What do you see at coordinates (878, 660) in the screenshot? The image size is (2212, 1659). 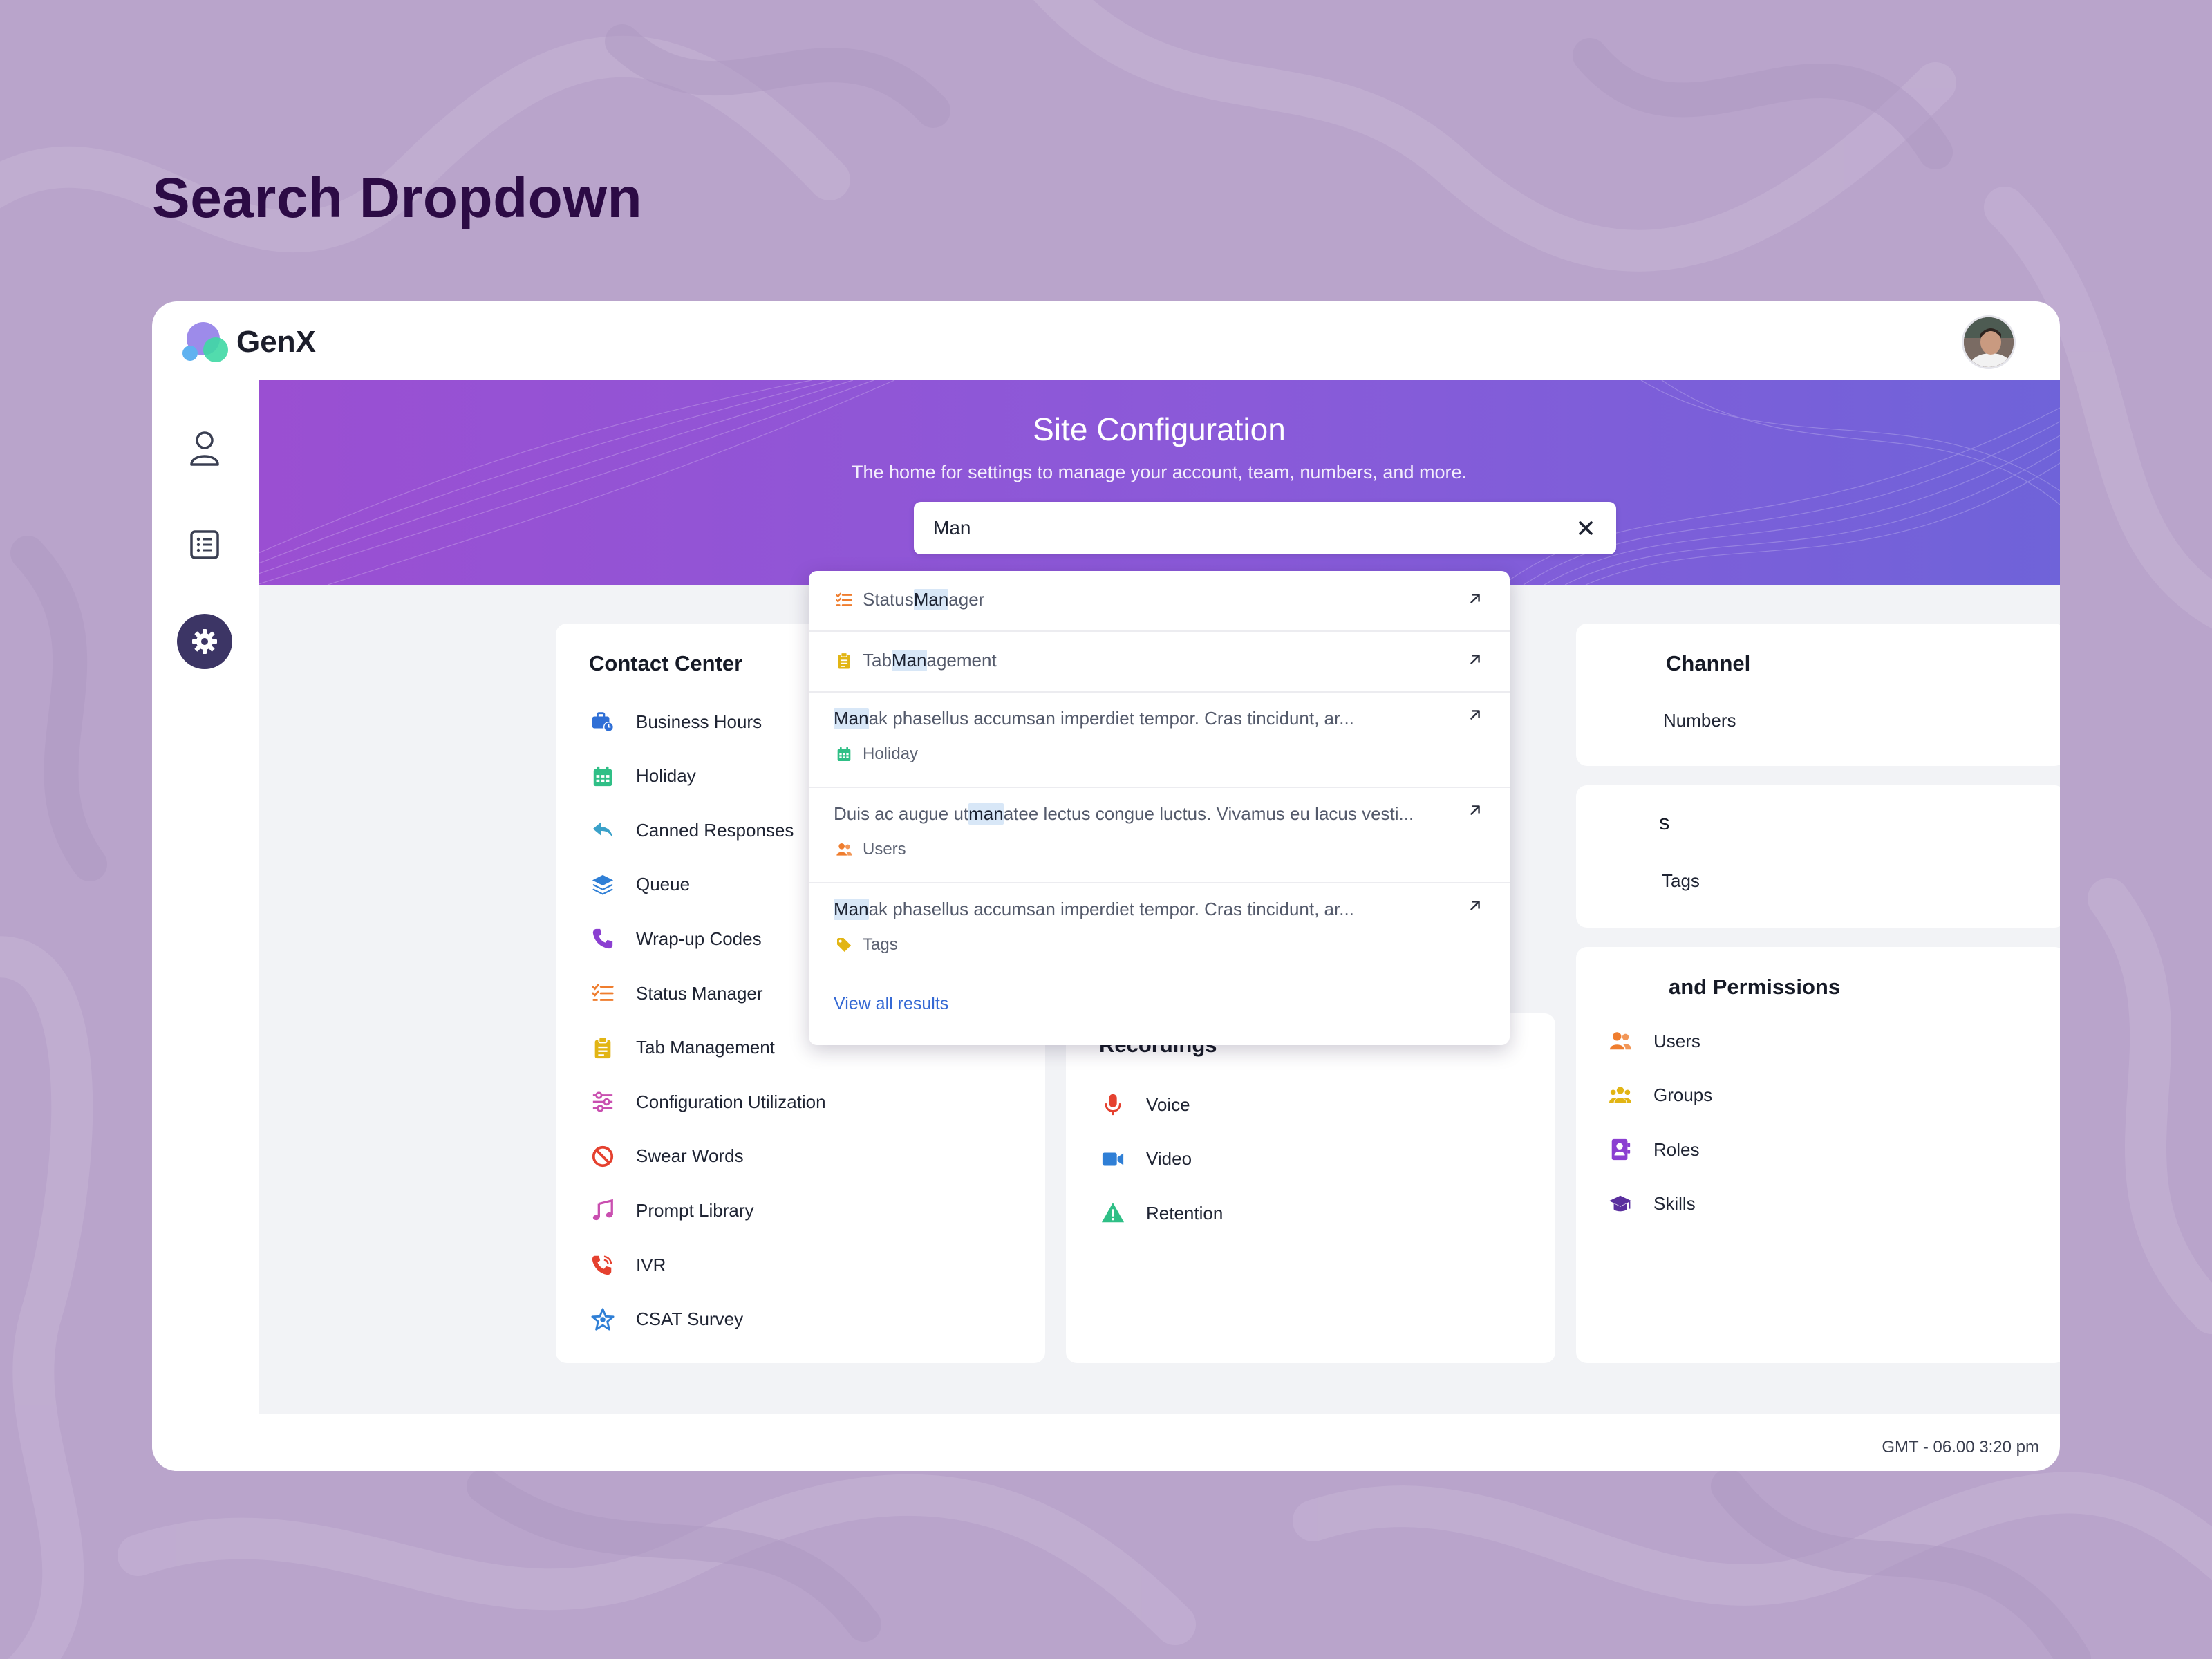 I see `result-text-pre: Tab` at bounding box center [878, 660].